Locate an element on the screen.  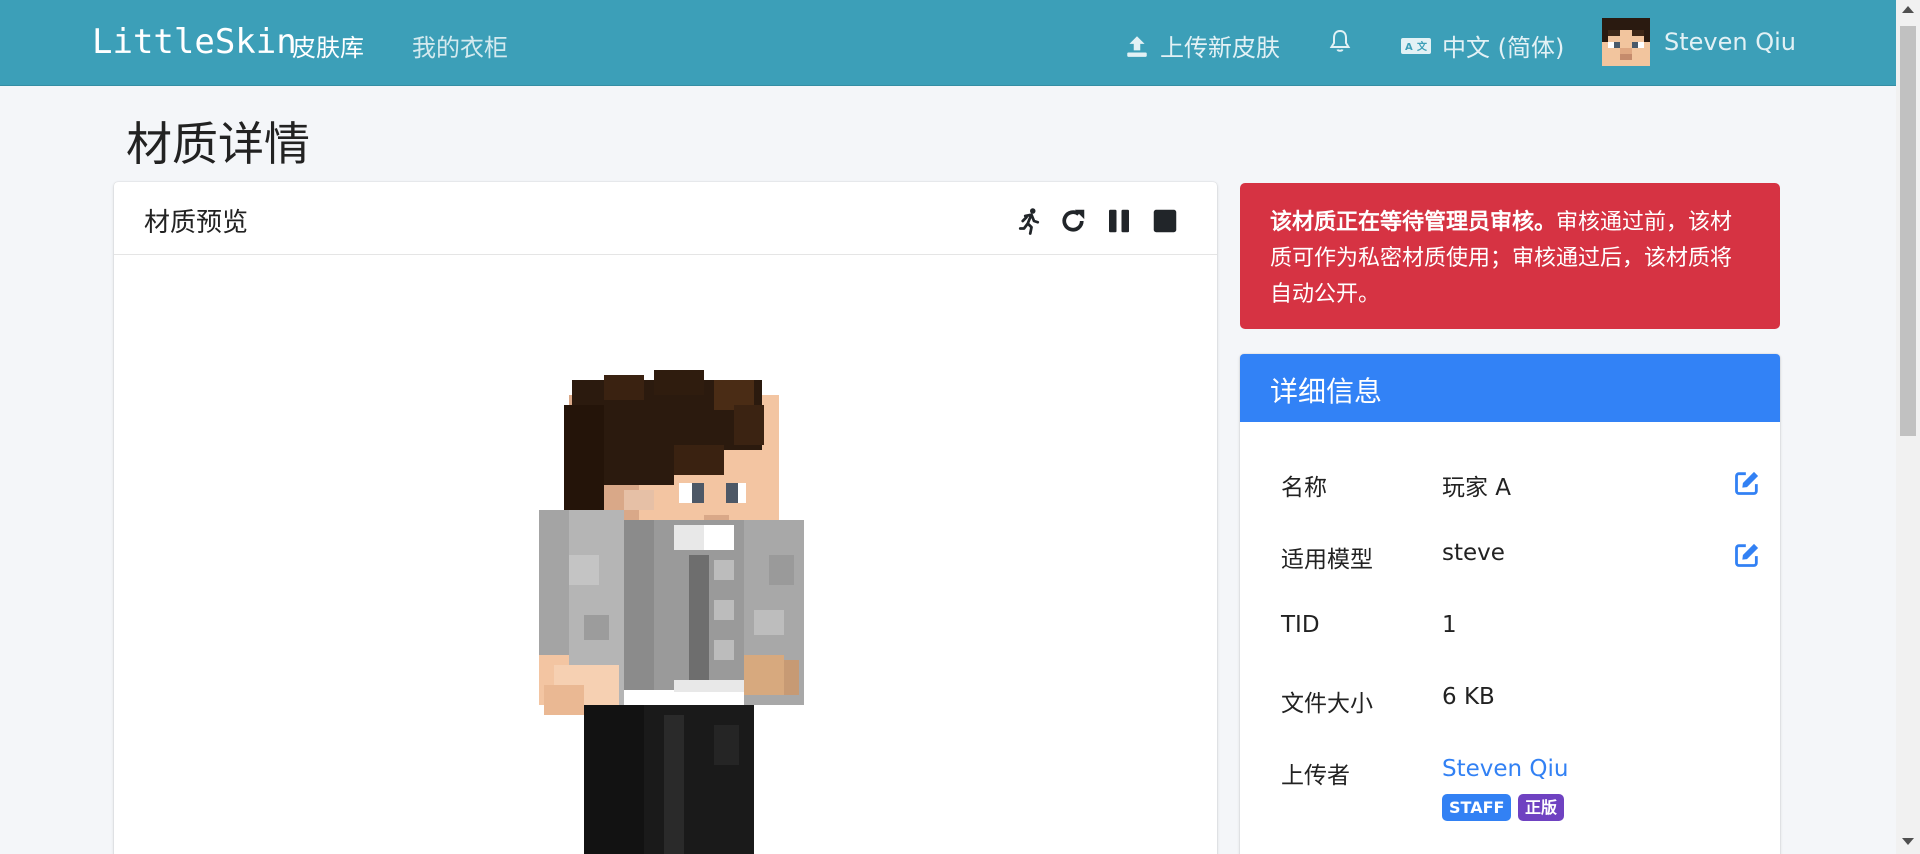
uploader-link: Steven Qiu is located at coordinates (1505, 769).